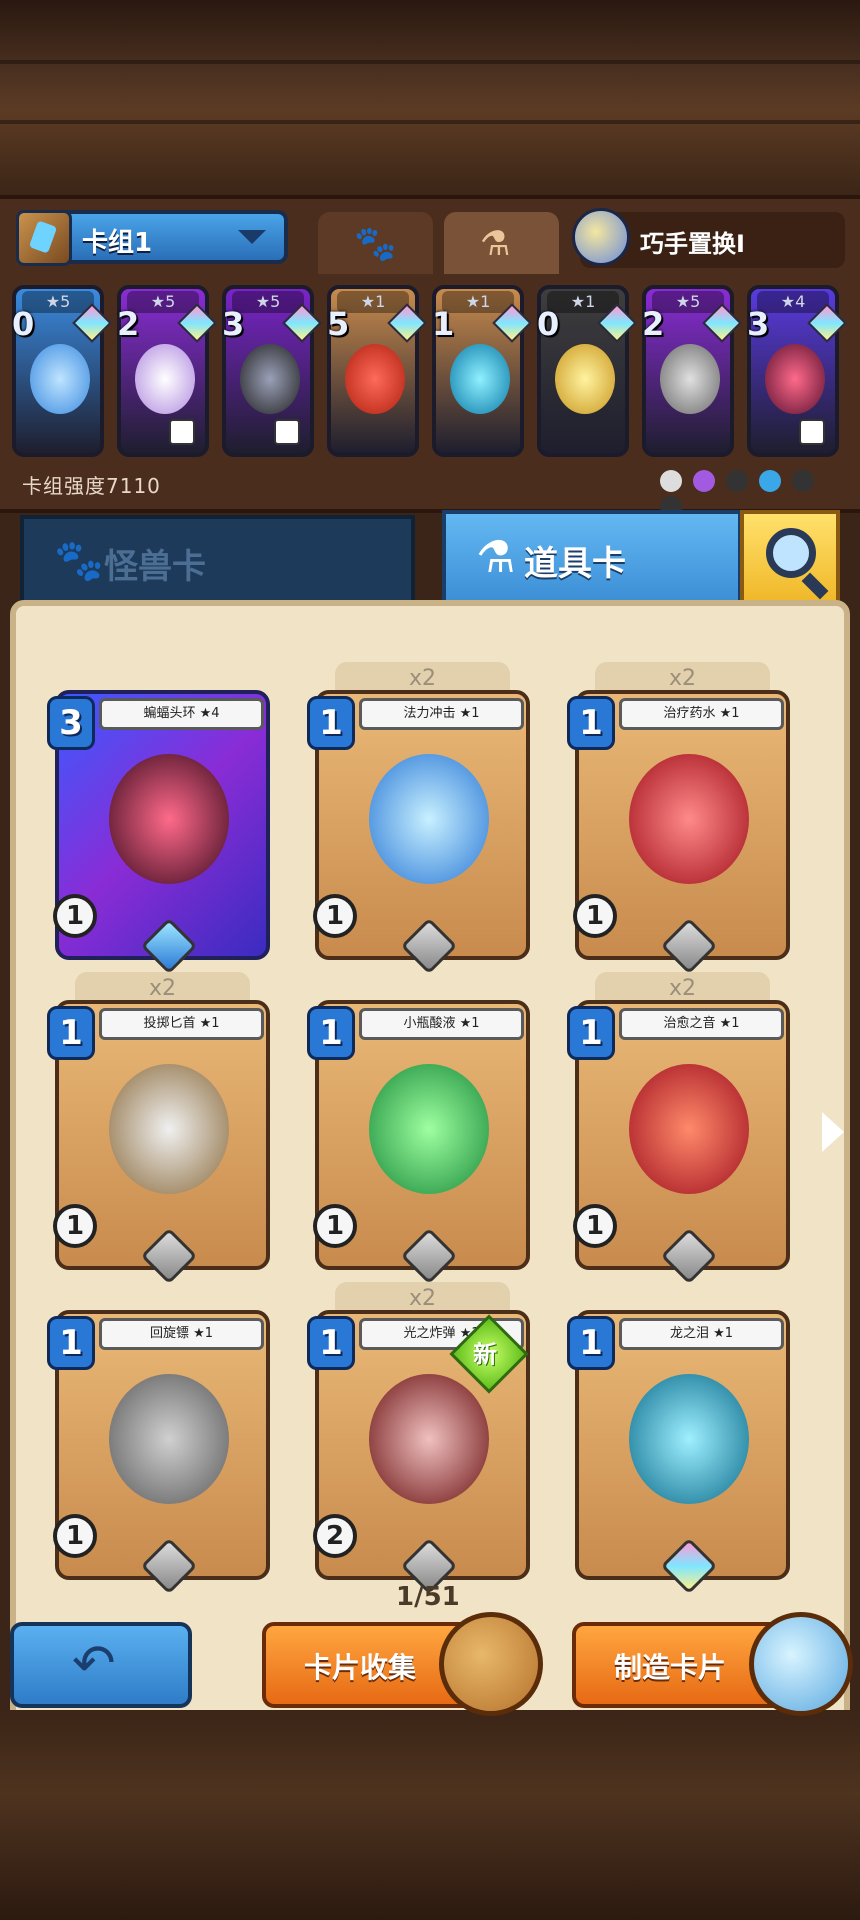 The image size is (860, 1920). Describe the element at coordinates (62, 371) in the screenshot. I see `deck-card: ★5 0` at that location.